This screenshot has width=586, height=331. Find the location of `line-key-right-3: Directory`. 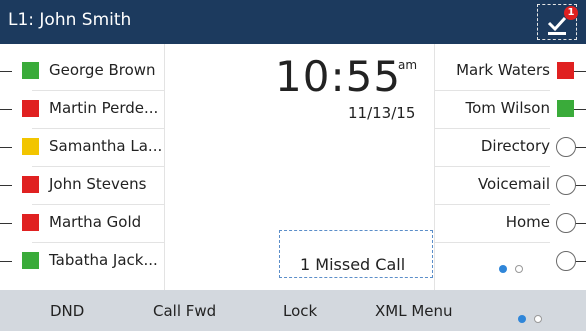

line-key-right-3: Directory is located at coordinates (510, 147).